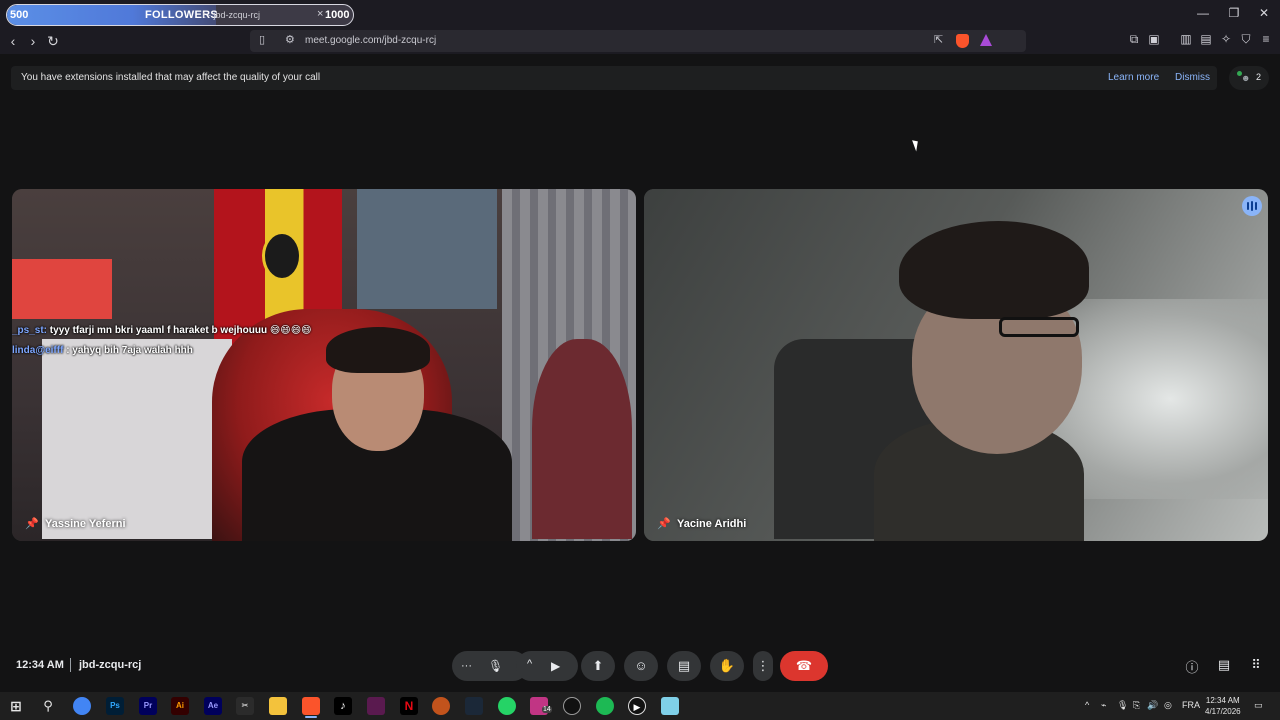 This screenshot has height=720, width=1280. What do you see at coordinates (1191, 705) in the screenshot?
I see `language-indicator: FRA` at bounding box center [1191, 705].